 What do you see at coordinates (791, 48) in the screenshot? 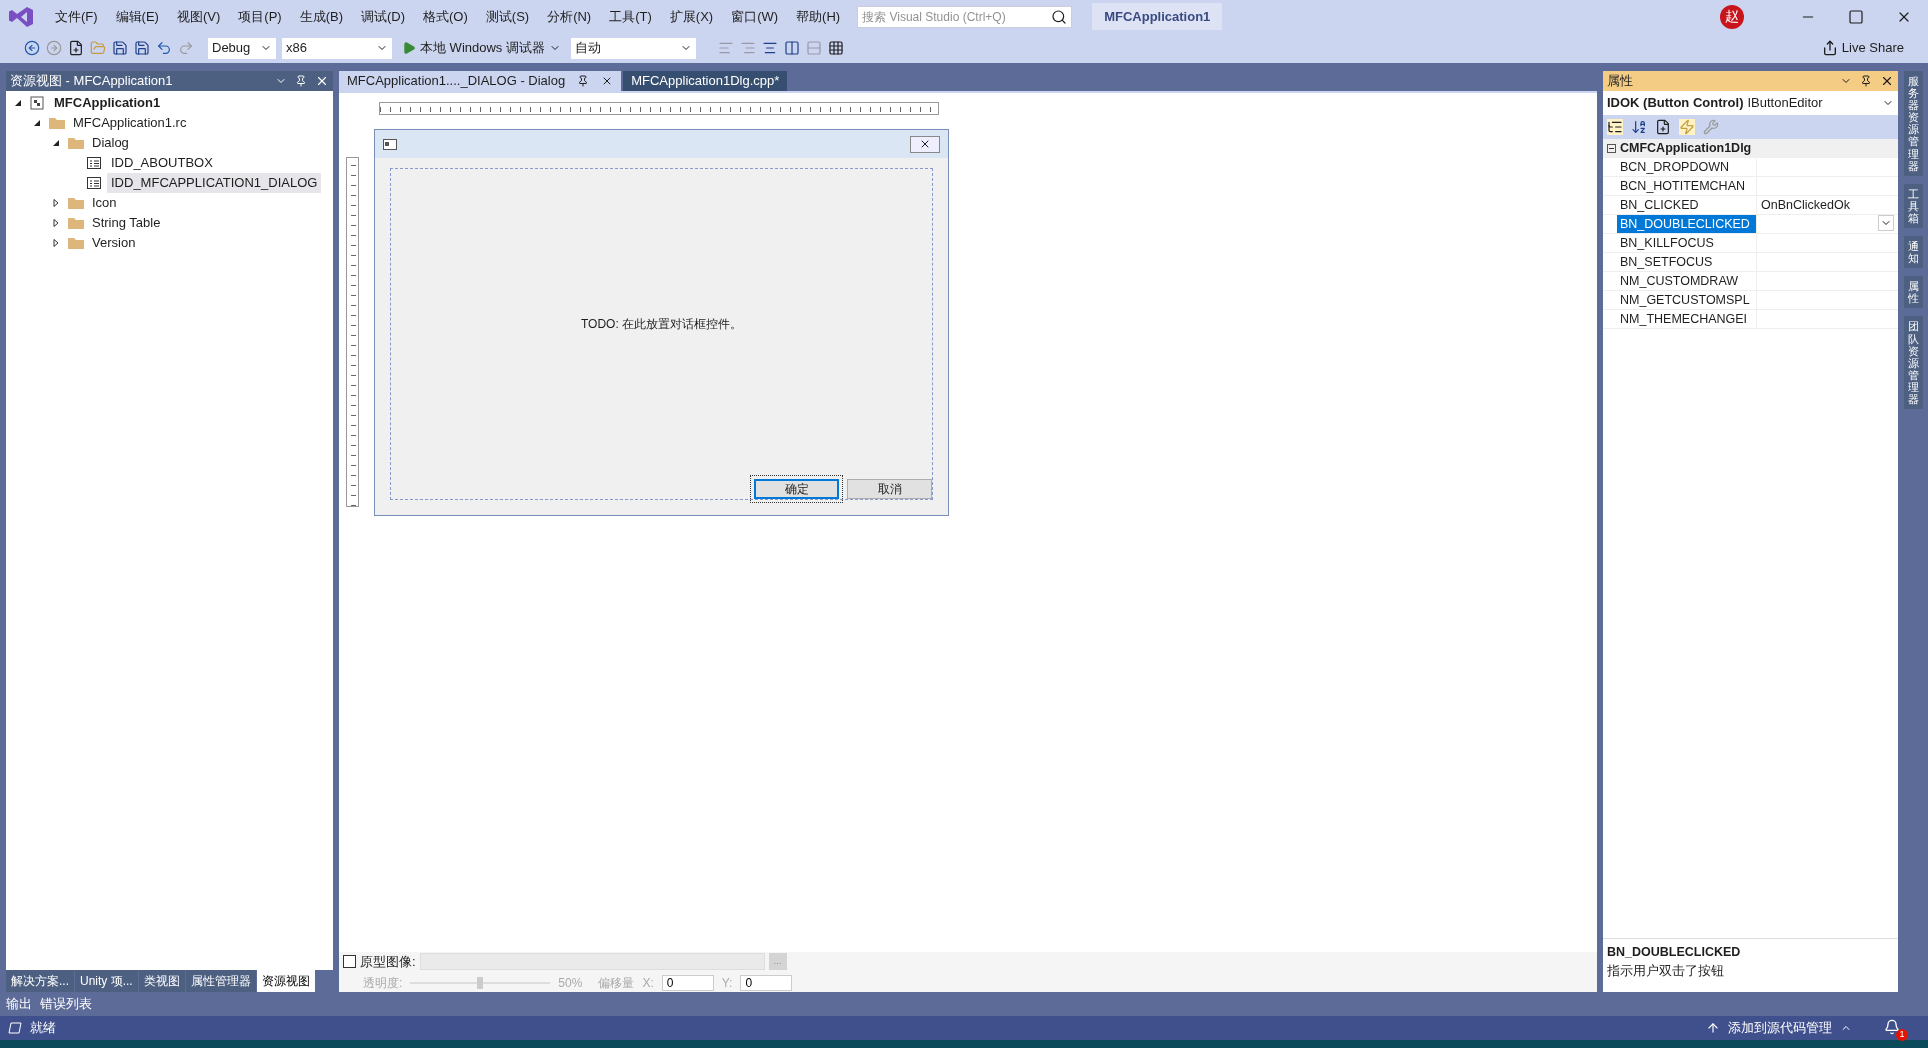
I see `columns-icon` at bounding box center [791, 48].